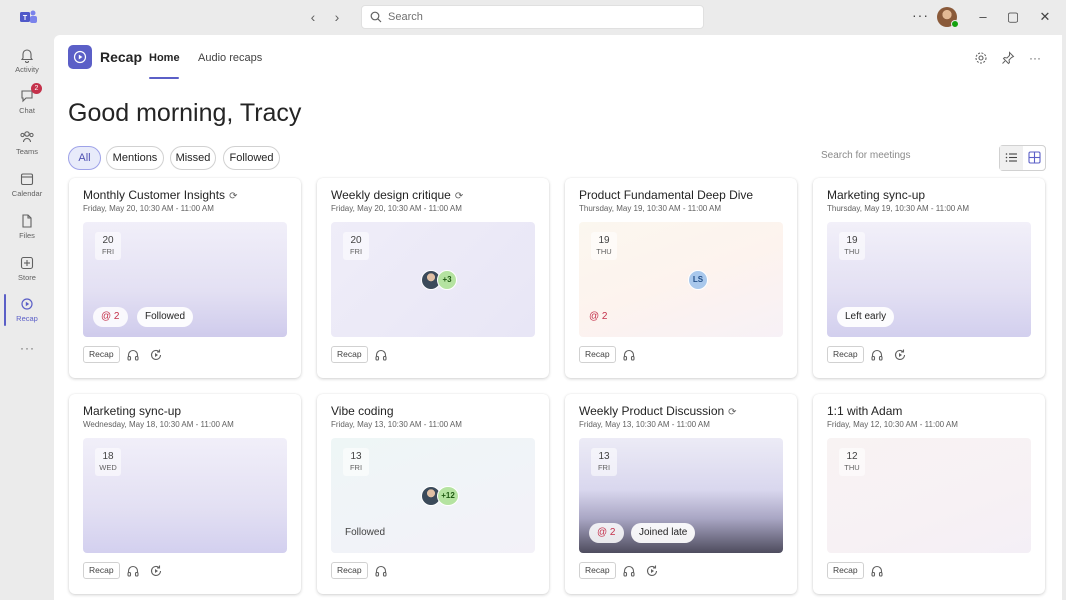  What do you see at coordinates (27, 69) in the screenshot?
I see `rail-label: Activity` at bounding box center [27, 69].